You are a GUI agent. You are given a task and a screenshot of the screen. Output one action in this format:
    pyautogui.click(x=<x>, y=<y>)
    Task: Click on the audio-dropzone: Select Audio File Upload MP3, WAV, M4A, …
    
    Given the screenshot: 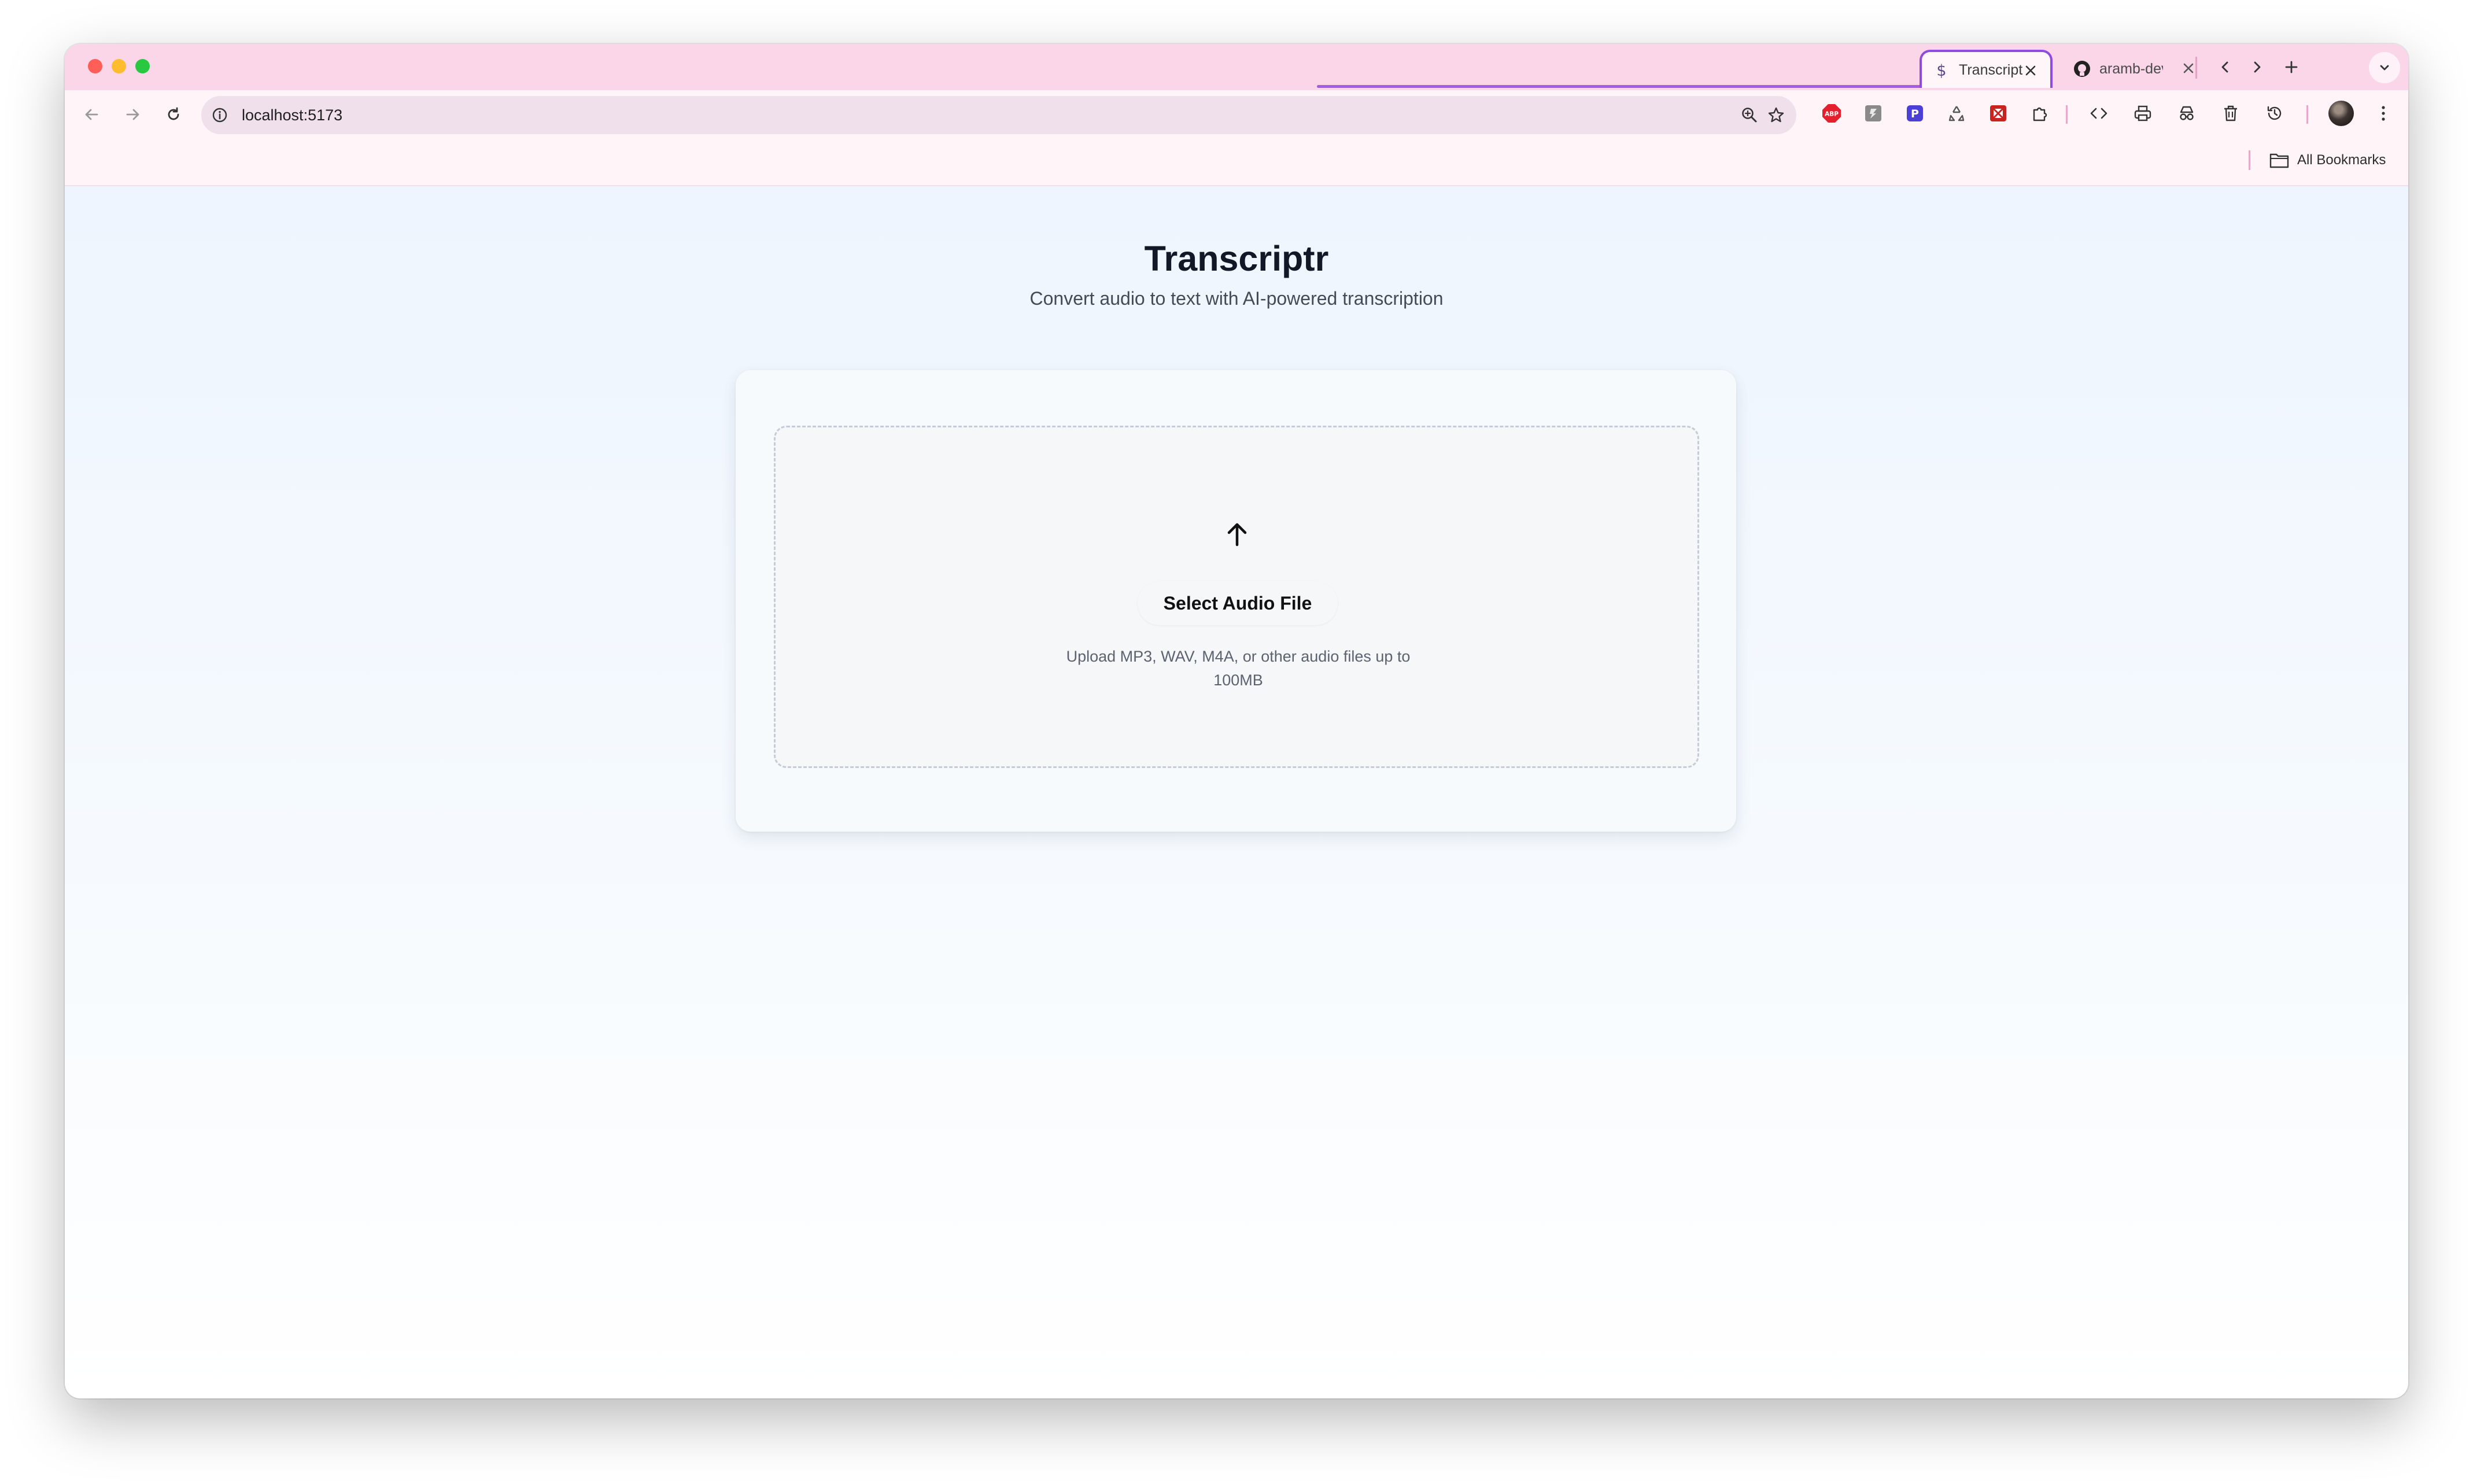 What is the action you would take?
    pyautogui.click(x=1236, y=597)
    